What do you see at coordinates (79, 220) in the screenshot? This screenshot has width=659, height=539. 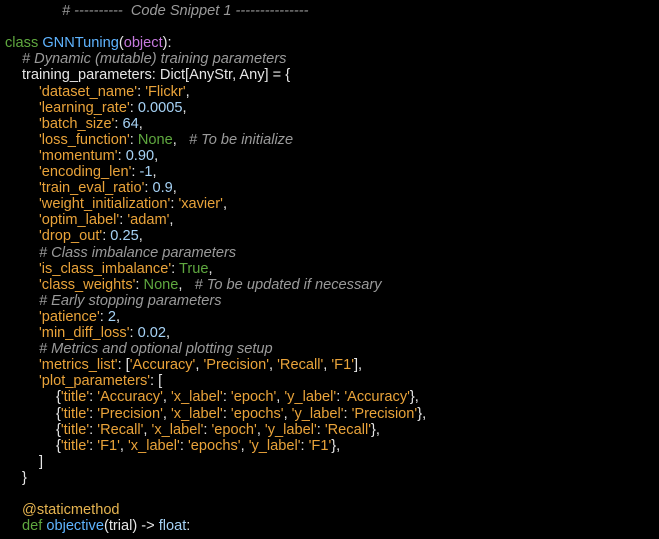 I see `code-token-string: 'optim_label'` at bounding box center [79, 220].